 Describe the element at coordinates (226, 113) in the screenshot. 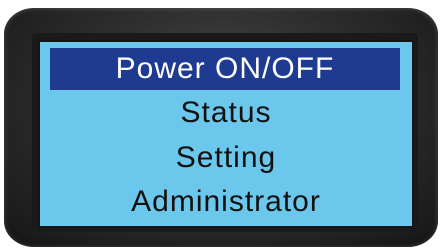

I see `menu-item-status: Status` at that location.